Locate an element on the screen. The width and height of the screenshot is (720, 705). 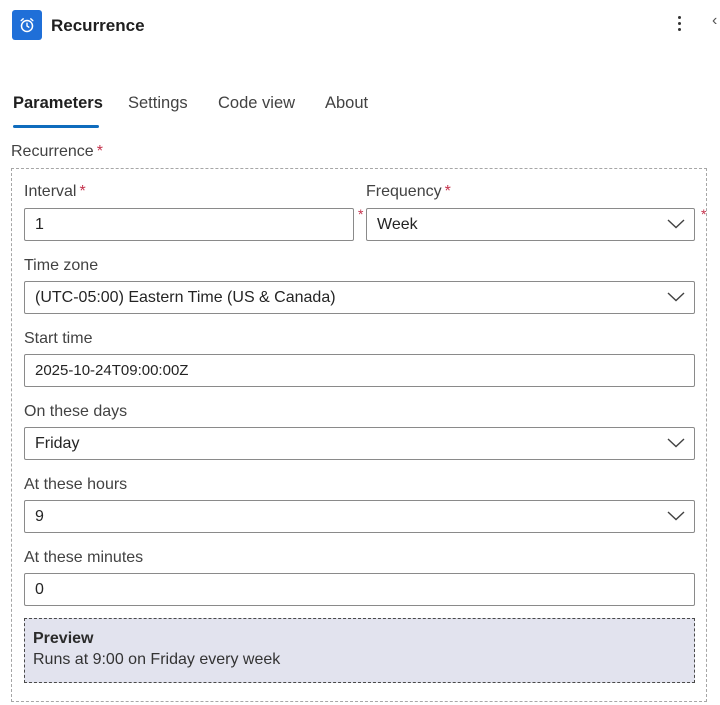
on-these-days-label: On these days is located at coordinates (76, 411).